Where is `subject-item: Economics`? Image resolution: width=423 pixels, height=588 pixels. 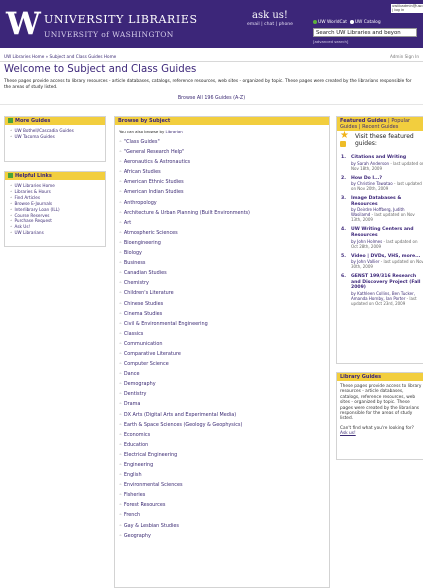
subject-item: Economics is located at coordinates (224, 435).